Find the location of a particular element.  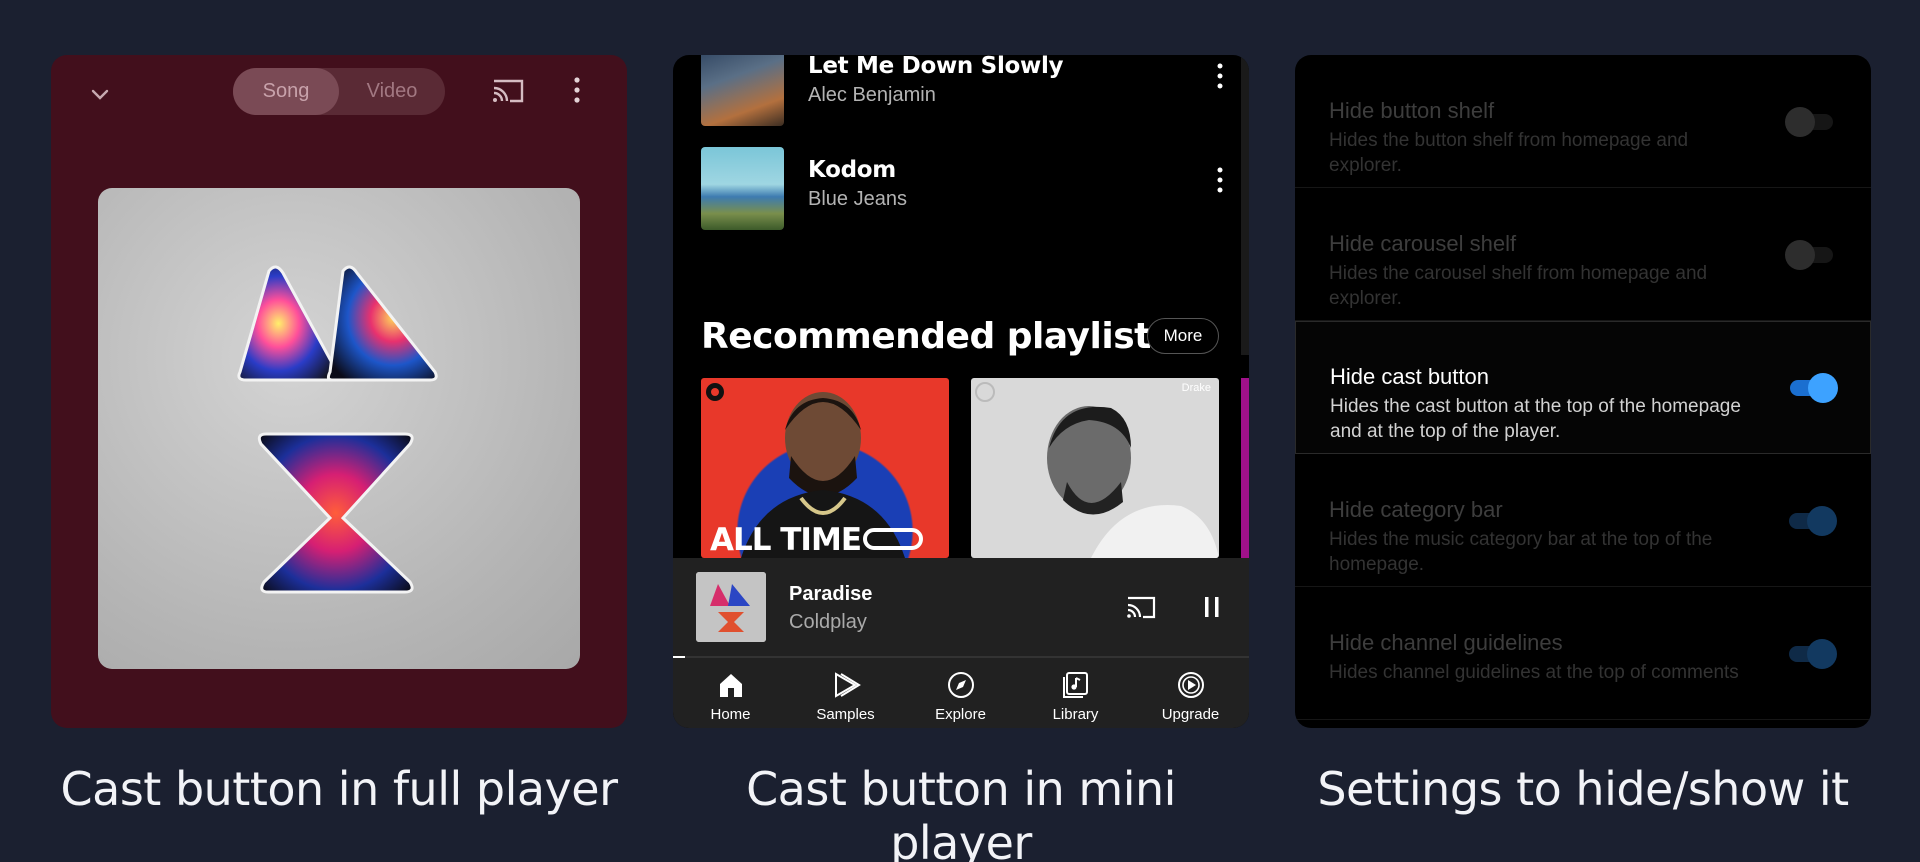

album-artwork is located at coordinates (339, 428).